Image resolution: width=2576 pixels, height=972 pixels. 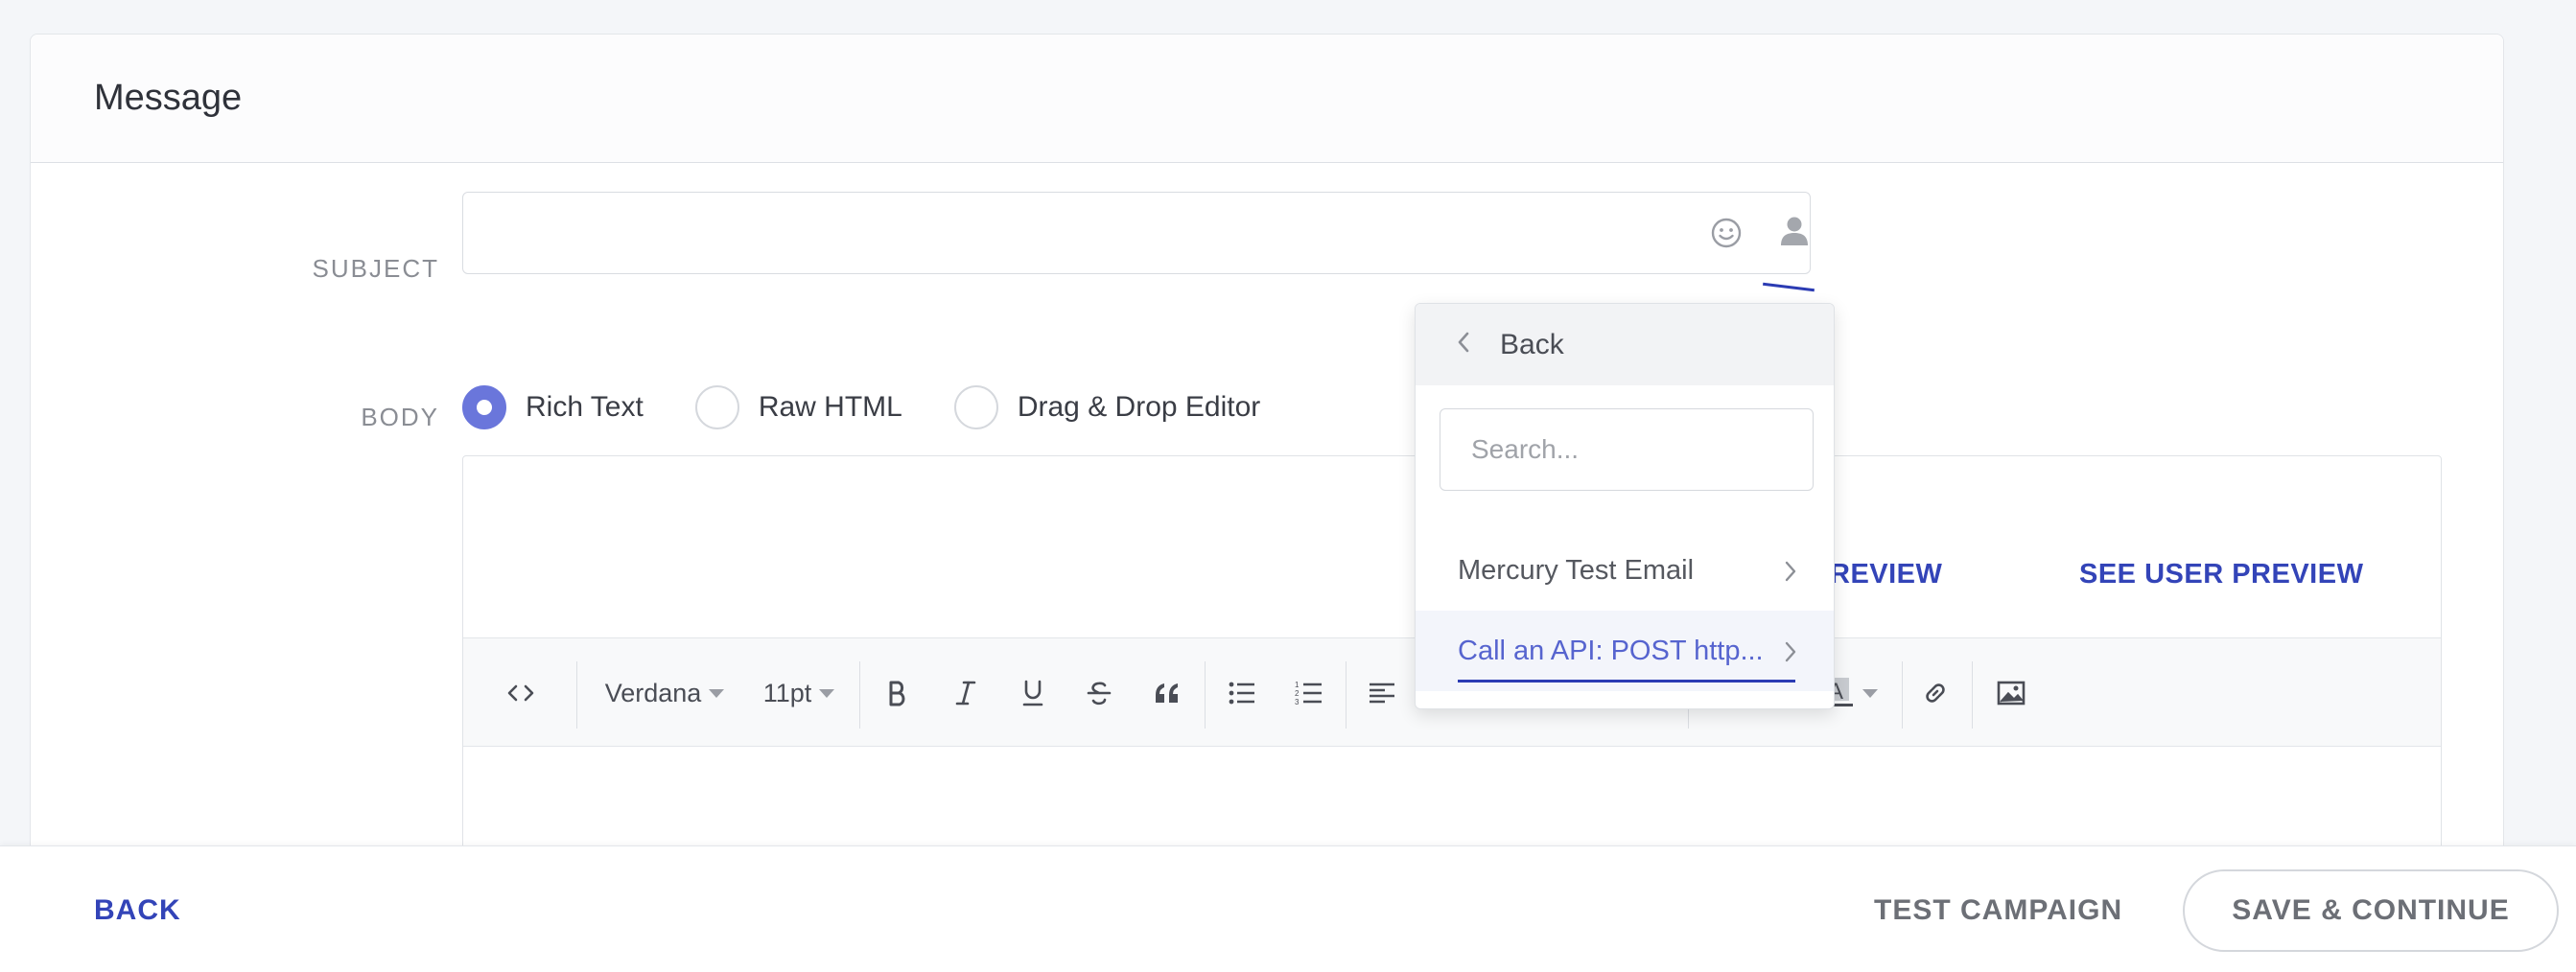 What do you see at coordinates (1532, 344) in the screenshot?
I see `dropdown-back-label: Back` at bounding box center [1532, 344].